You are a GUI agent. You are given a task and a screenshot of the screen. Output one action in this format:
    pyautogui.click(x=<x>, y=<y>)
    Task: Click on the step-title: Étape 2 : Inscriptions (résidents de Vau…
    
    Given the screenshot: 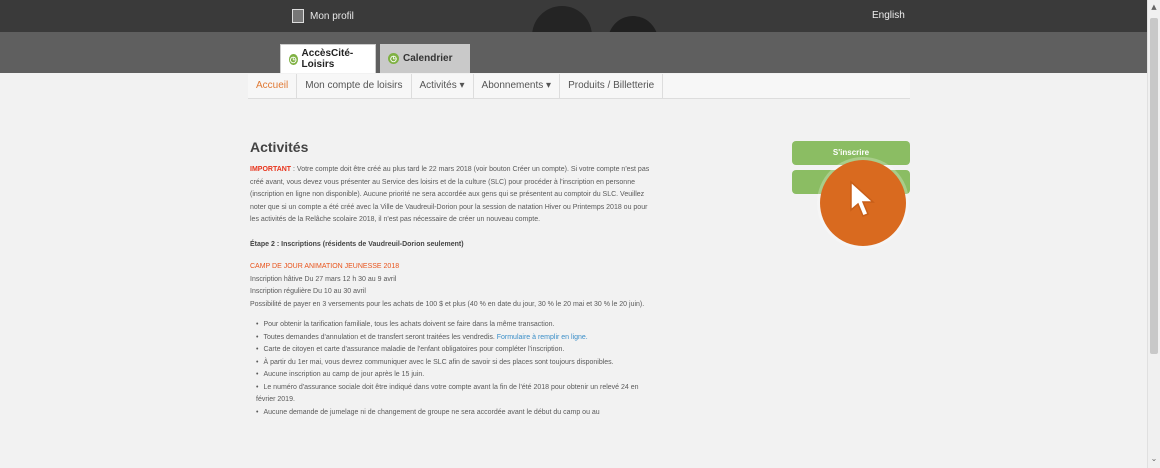 What is the action you would take?
    pyautogui.click(x=357, y=244)
    